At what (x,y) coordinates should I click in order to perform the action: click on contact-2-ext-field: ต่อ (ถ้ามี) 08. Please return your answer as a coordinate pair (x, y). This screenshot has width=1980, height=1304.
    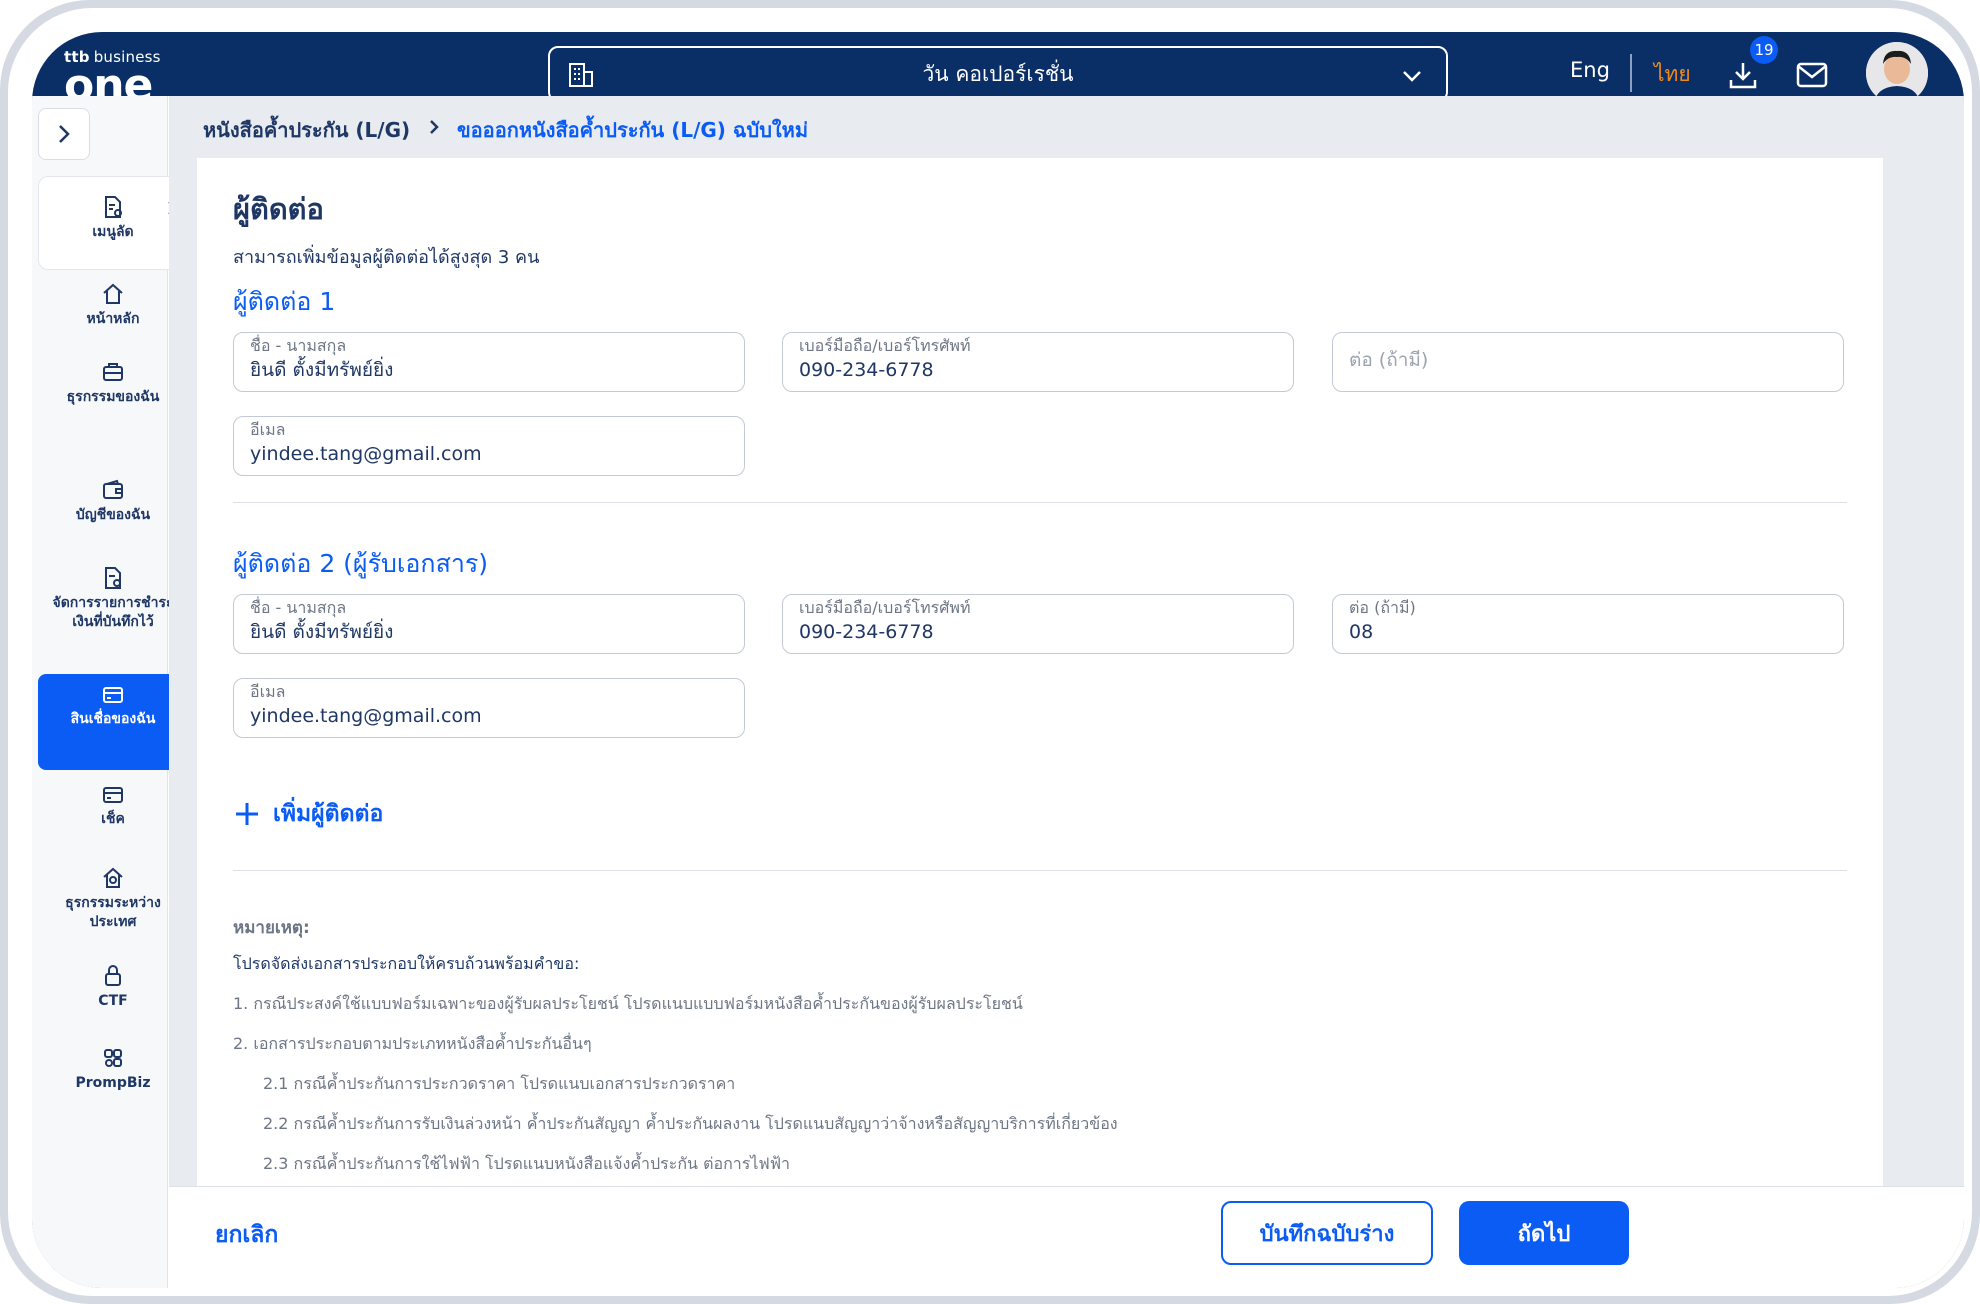
    Looking at the image, I should click on (1588, 624).